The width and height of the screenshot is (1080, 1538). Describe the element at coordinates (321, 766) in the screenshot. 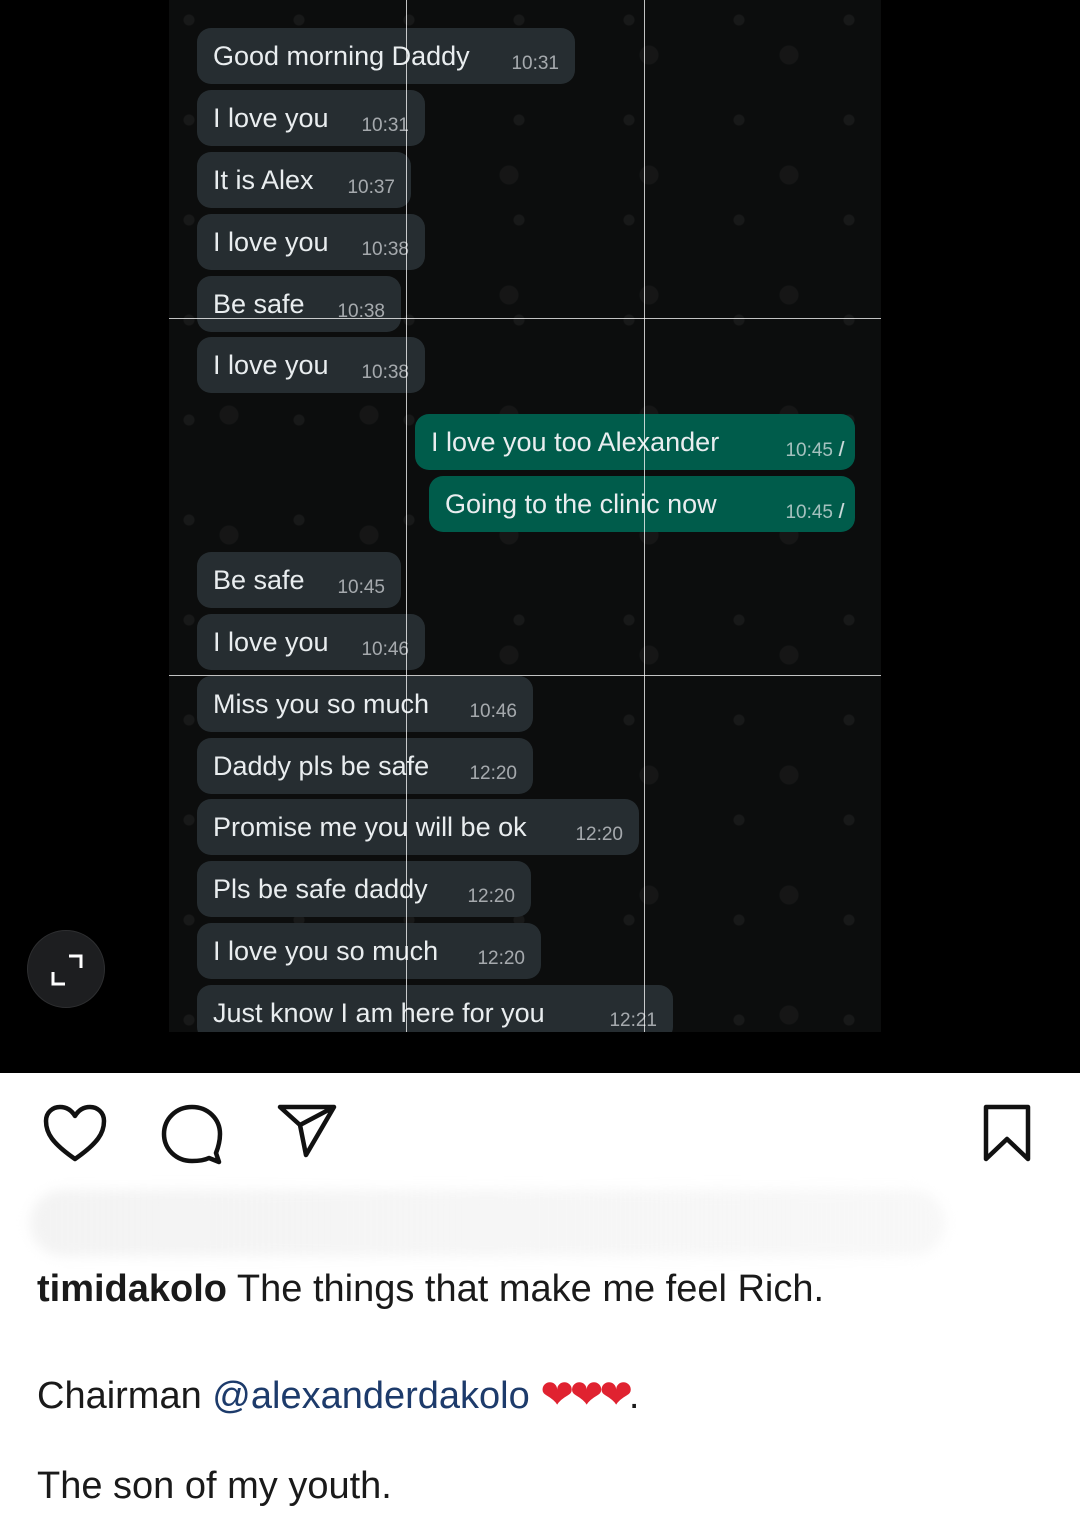

I see `message-text: Daddy pls be safe` at that location.